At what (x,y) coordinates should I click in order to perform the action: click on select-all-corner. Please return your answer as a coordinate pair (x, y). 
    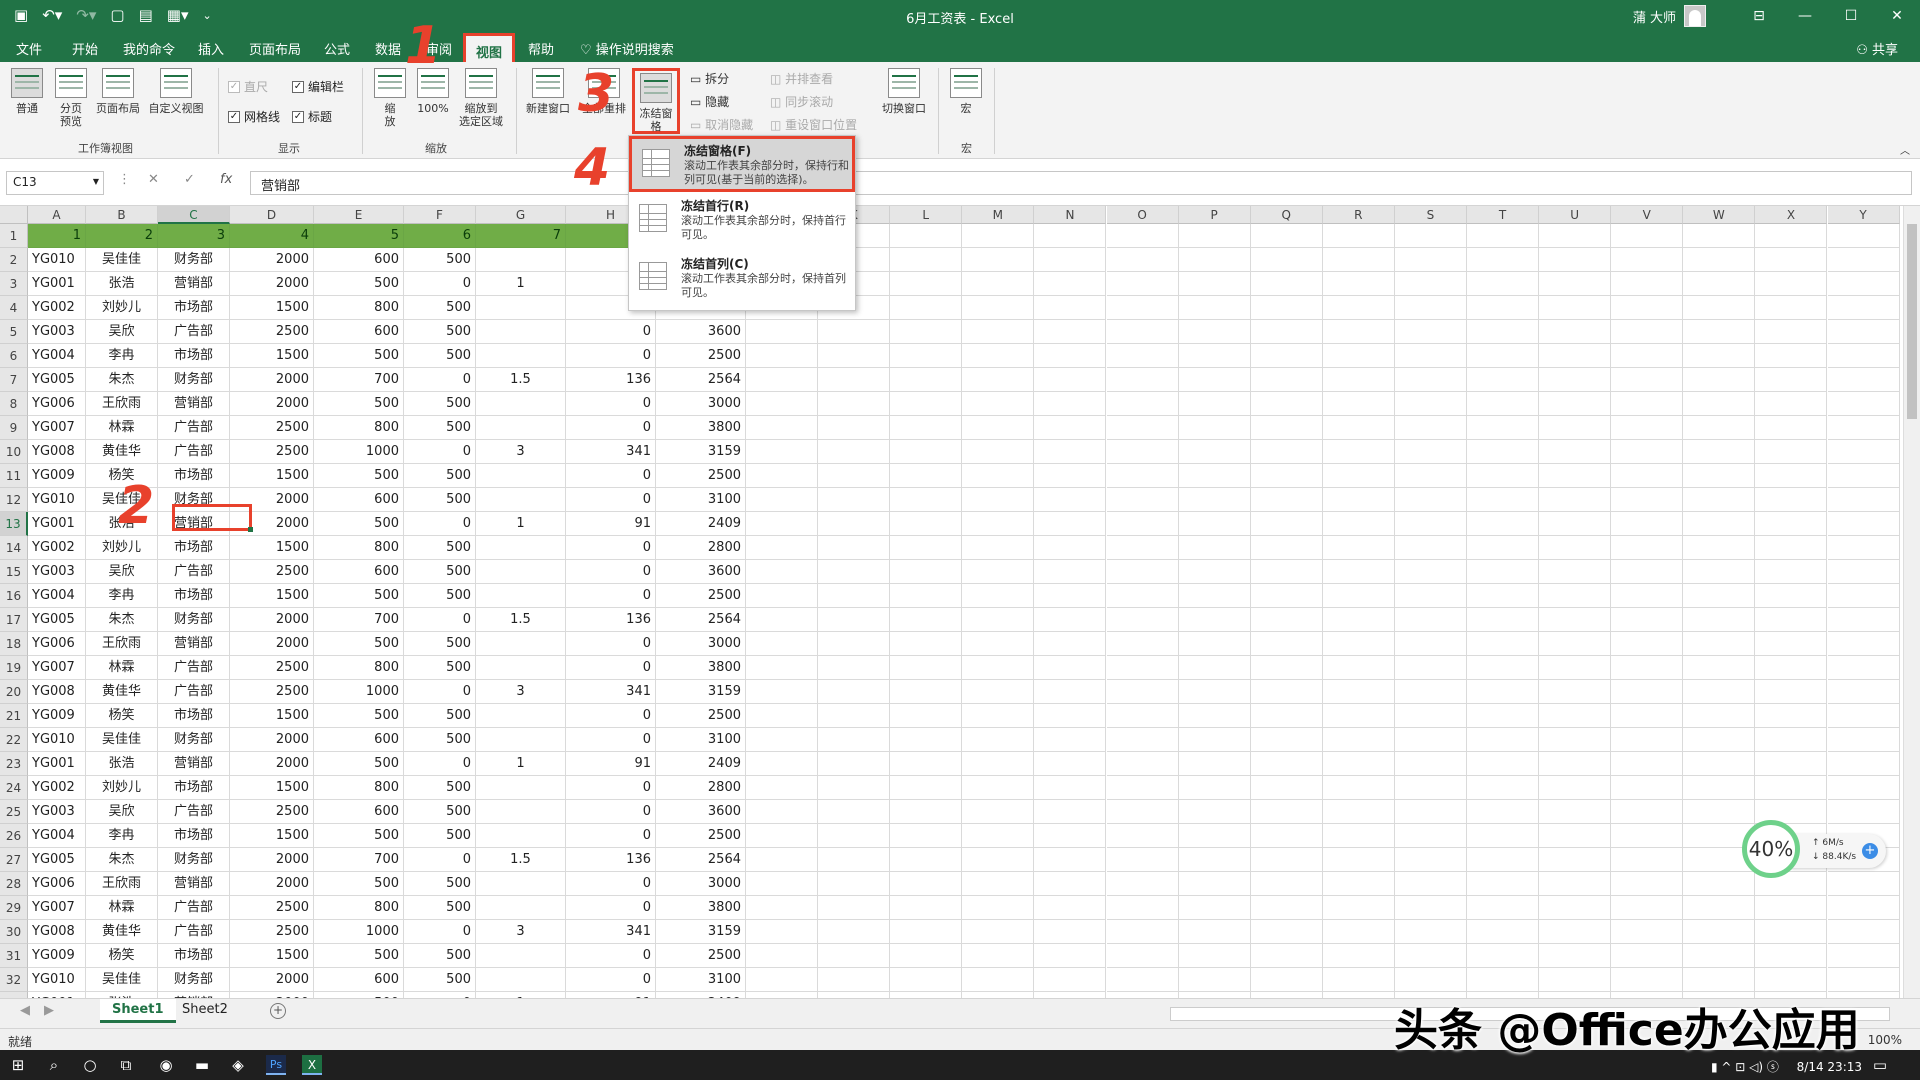
    Looking at the image, I should click on (14, 215).